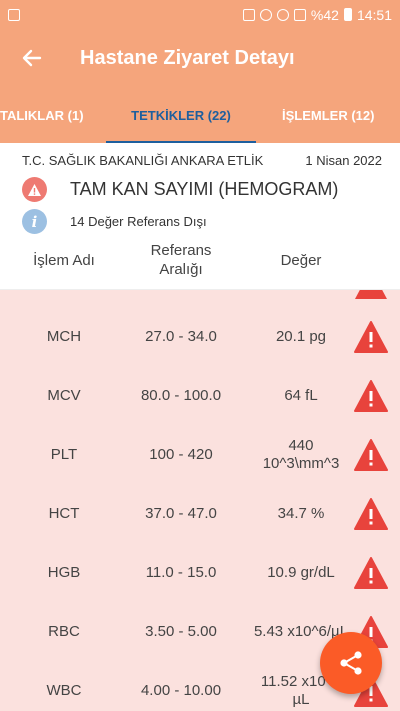  What do you see at coordinates (181, 690) in the screenshot?
I see `result-reference-range: 4.00 - 10.00` at bounding box center [181, 690].